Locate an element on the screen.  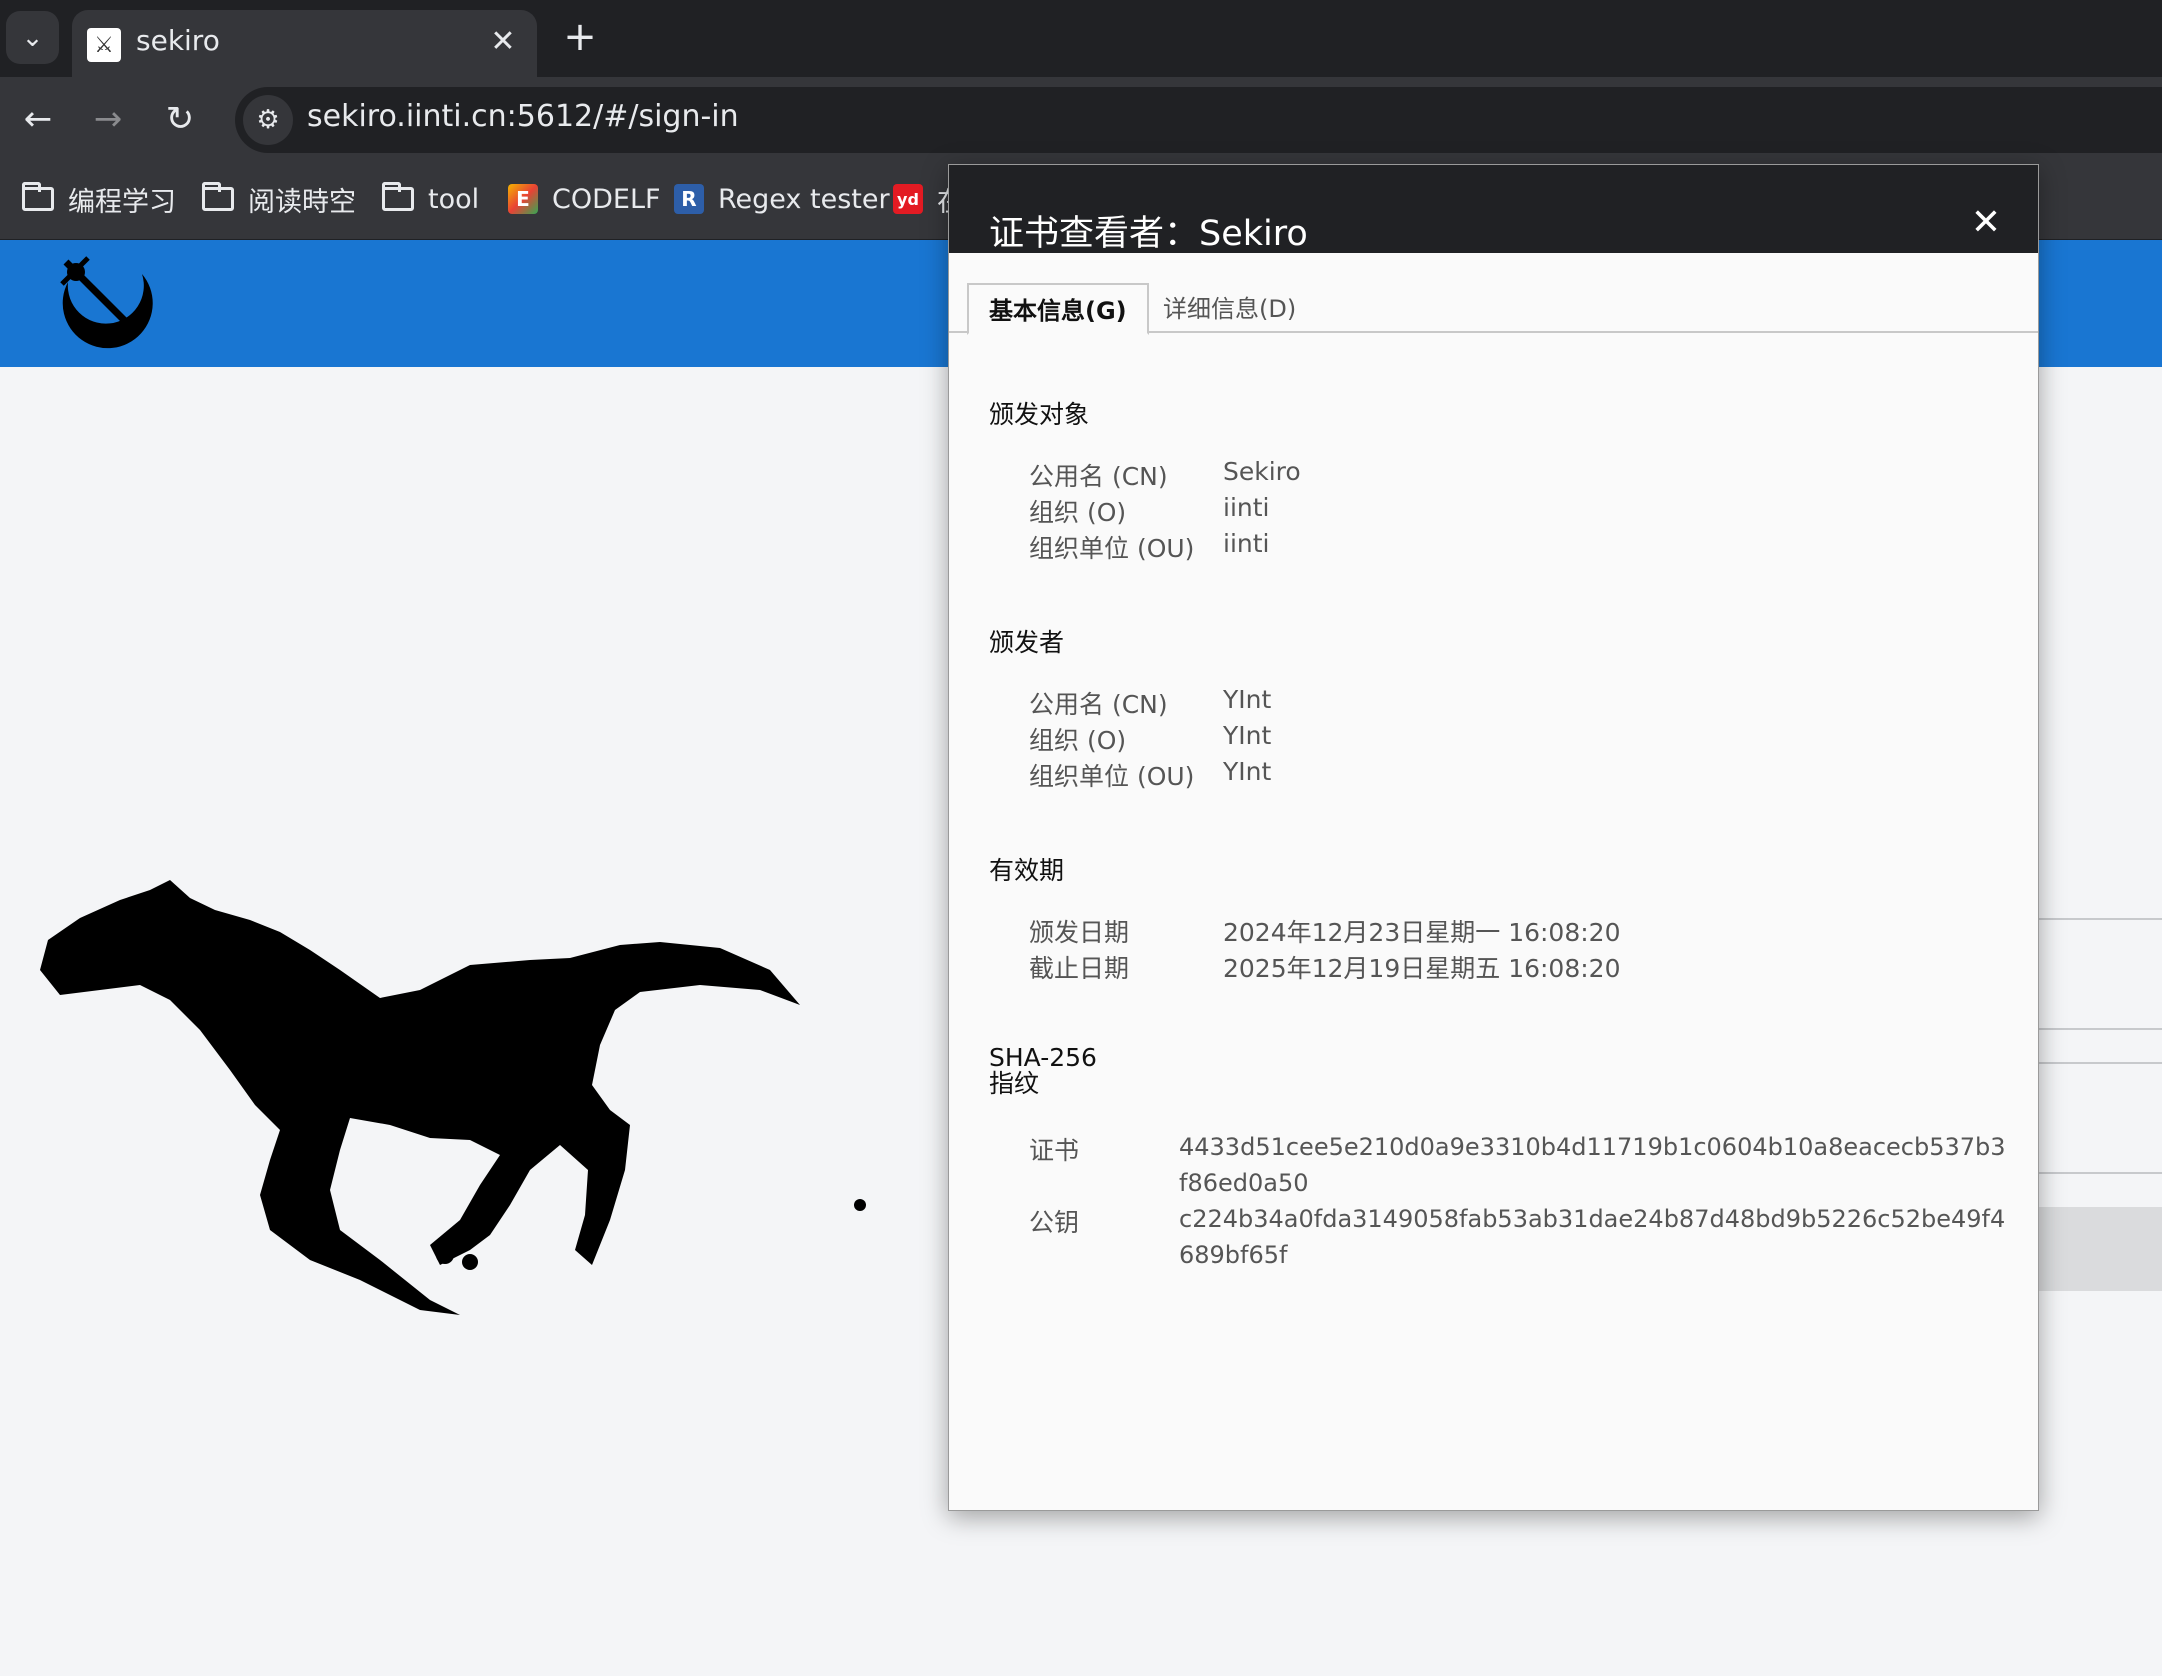
sekiro-logo-icon is located at coordinates (106, 302).